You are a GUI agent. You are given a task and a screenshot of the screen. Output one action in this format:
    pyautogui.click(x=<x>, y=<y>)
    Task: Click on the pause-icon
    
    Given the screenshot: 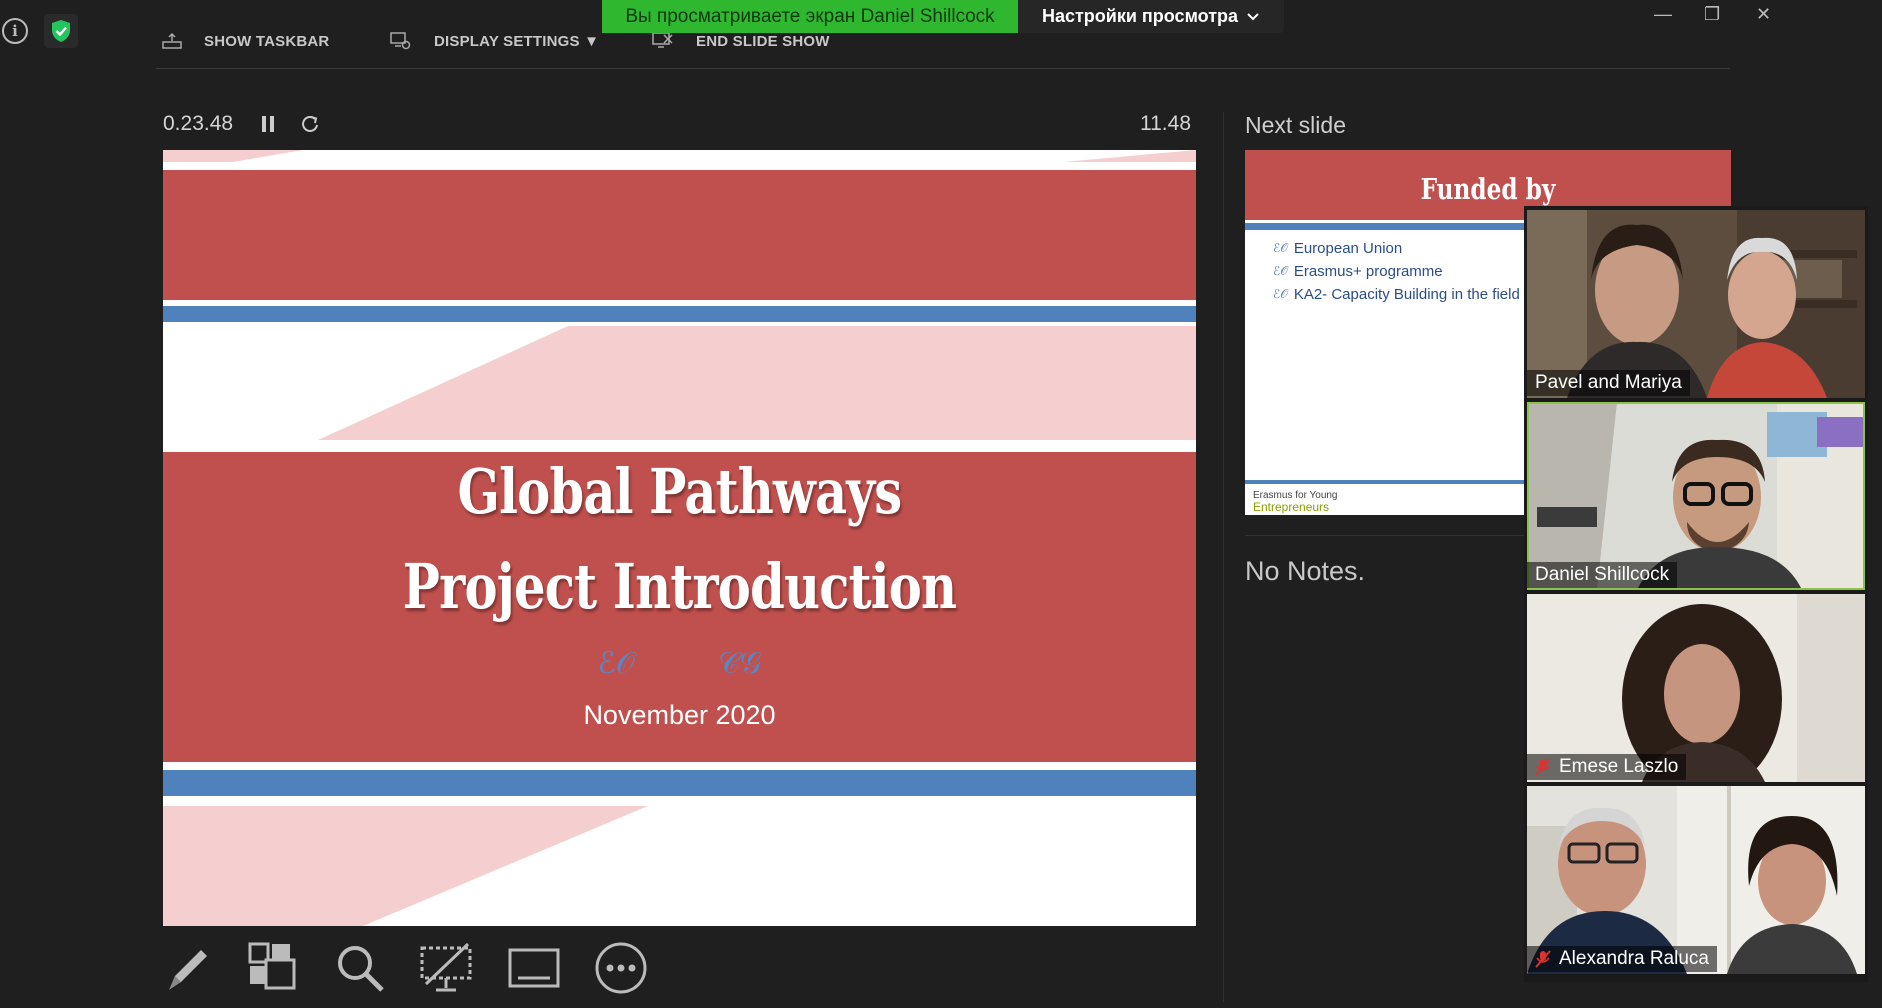 What is the action you would take?
    pyautogui.click(x=268, y=124)
    